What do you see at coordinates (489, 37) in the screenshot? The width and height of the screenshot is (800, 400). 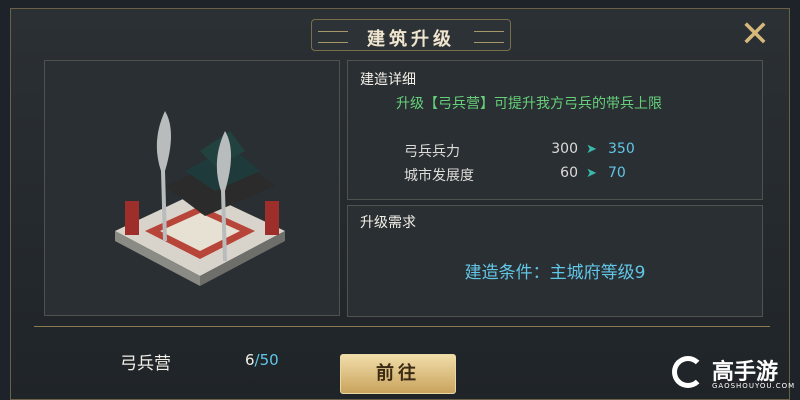 I see `title-ornament-right` at bounding box center [489, 37].